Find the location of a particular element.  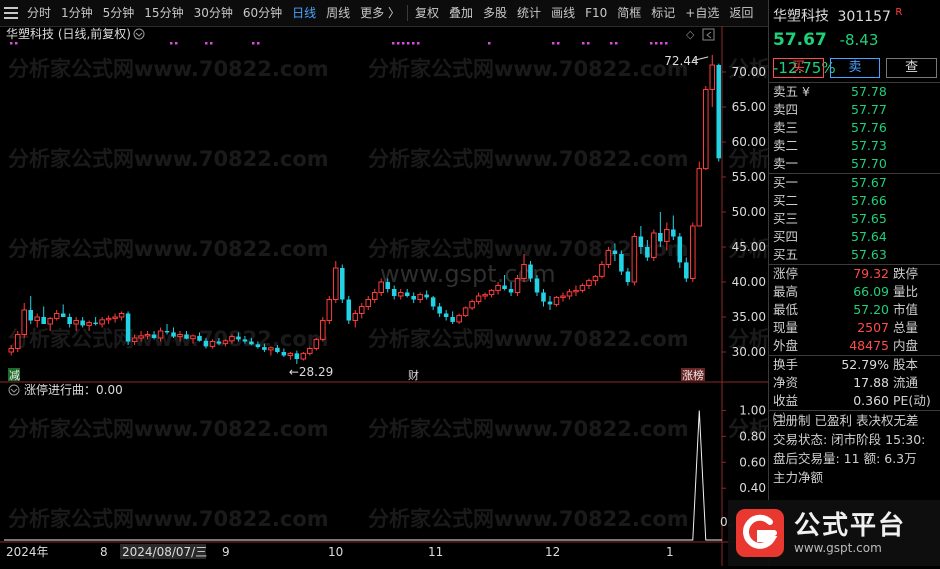

marker-limitup: 涨榜 is located at coordinates (693, 375).